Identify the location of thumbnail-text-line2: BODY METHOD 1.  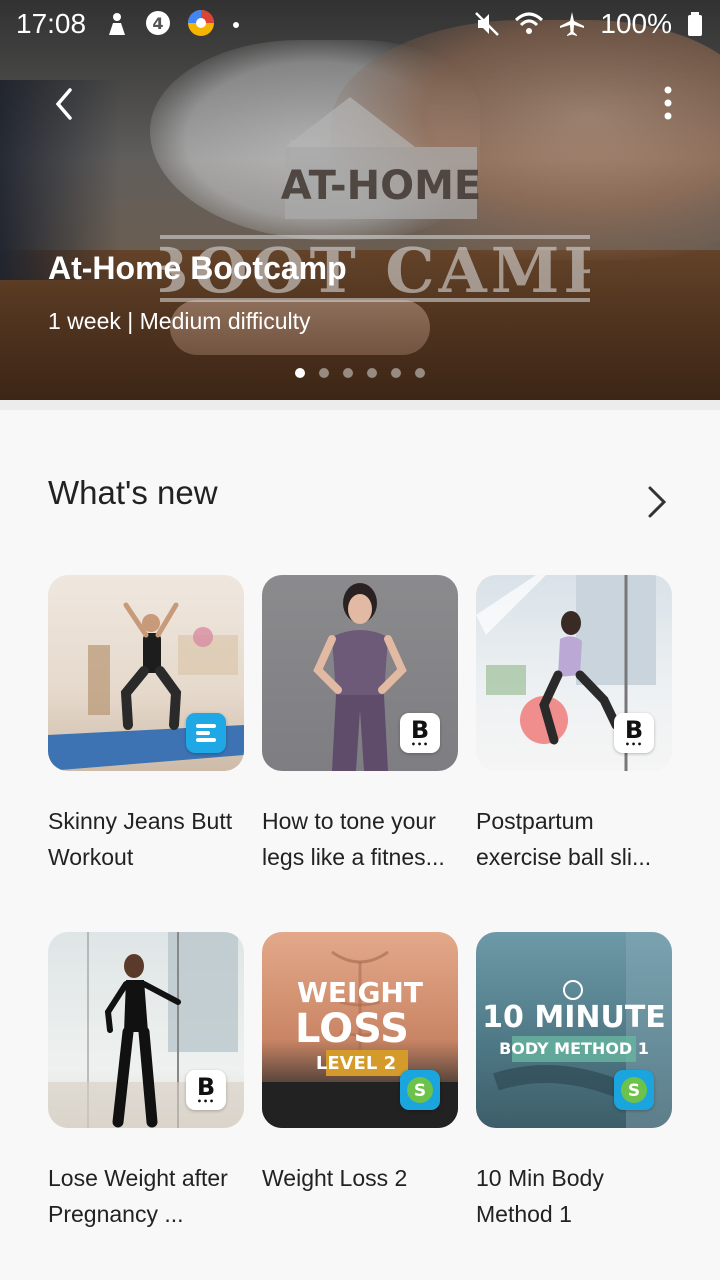
(574, 1048).